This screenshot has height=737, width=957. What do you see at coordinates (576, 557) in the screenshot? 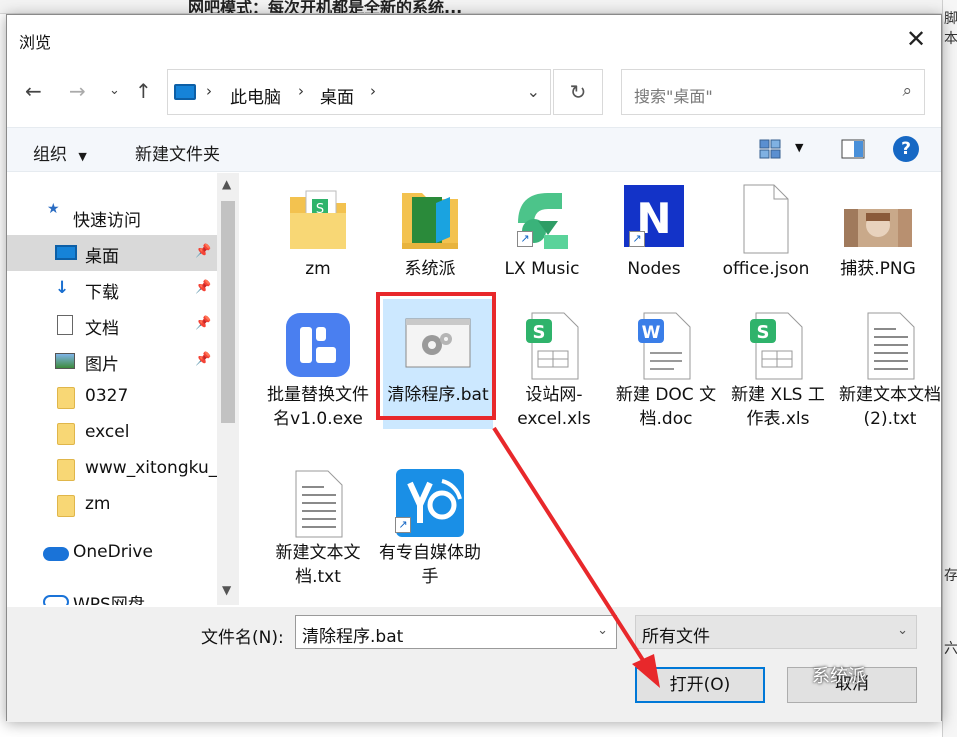
I see `red-annotation-arrow` at bounding box center [576, 557].